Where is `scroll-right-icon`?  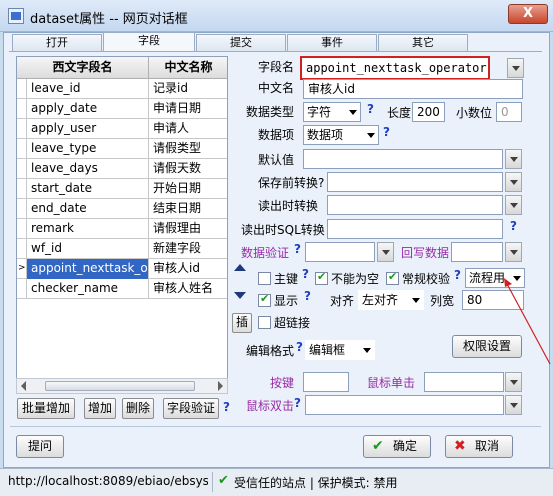
scroll-right-icon is located at coordinates (220, 386).